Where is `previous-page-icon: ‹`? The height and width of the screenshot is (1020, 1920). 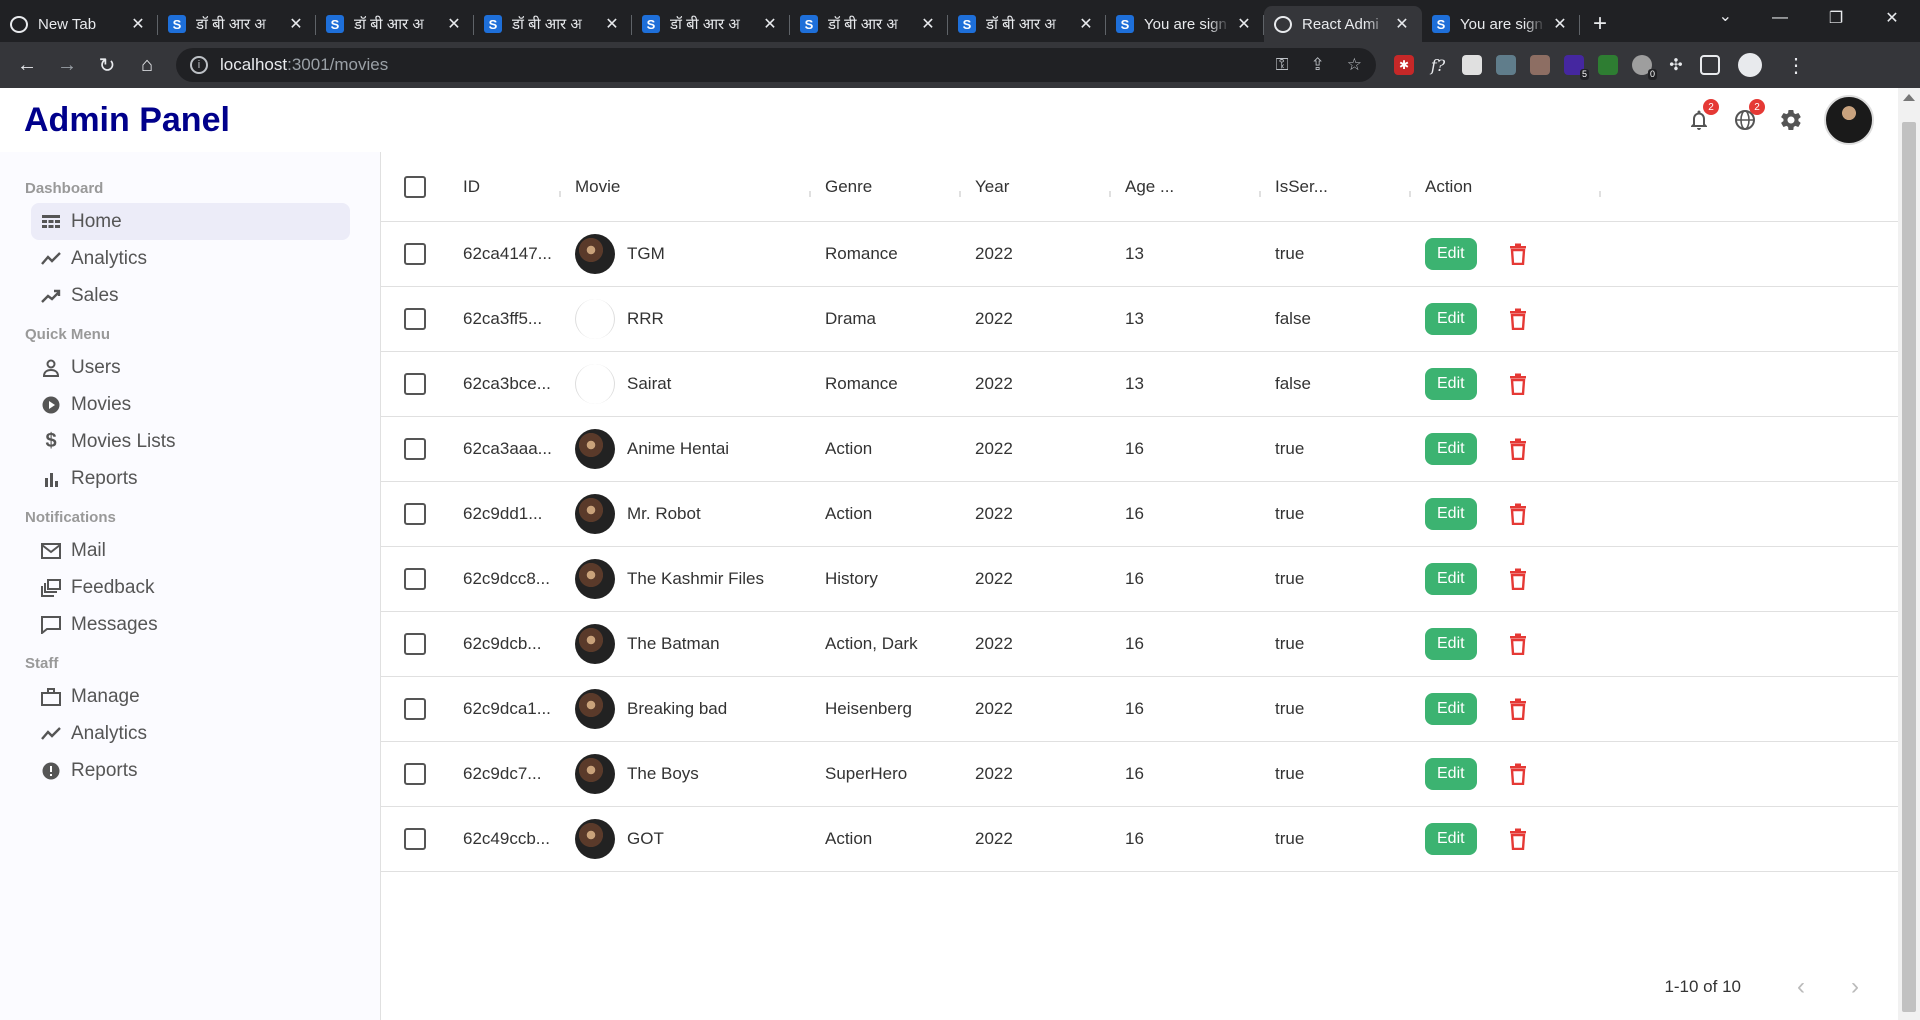
previous-page-icon: ‹ is located at coordinates (1801, 987).